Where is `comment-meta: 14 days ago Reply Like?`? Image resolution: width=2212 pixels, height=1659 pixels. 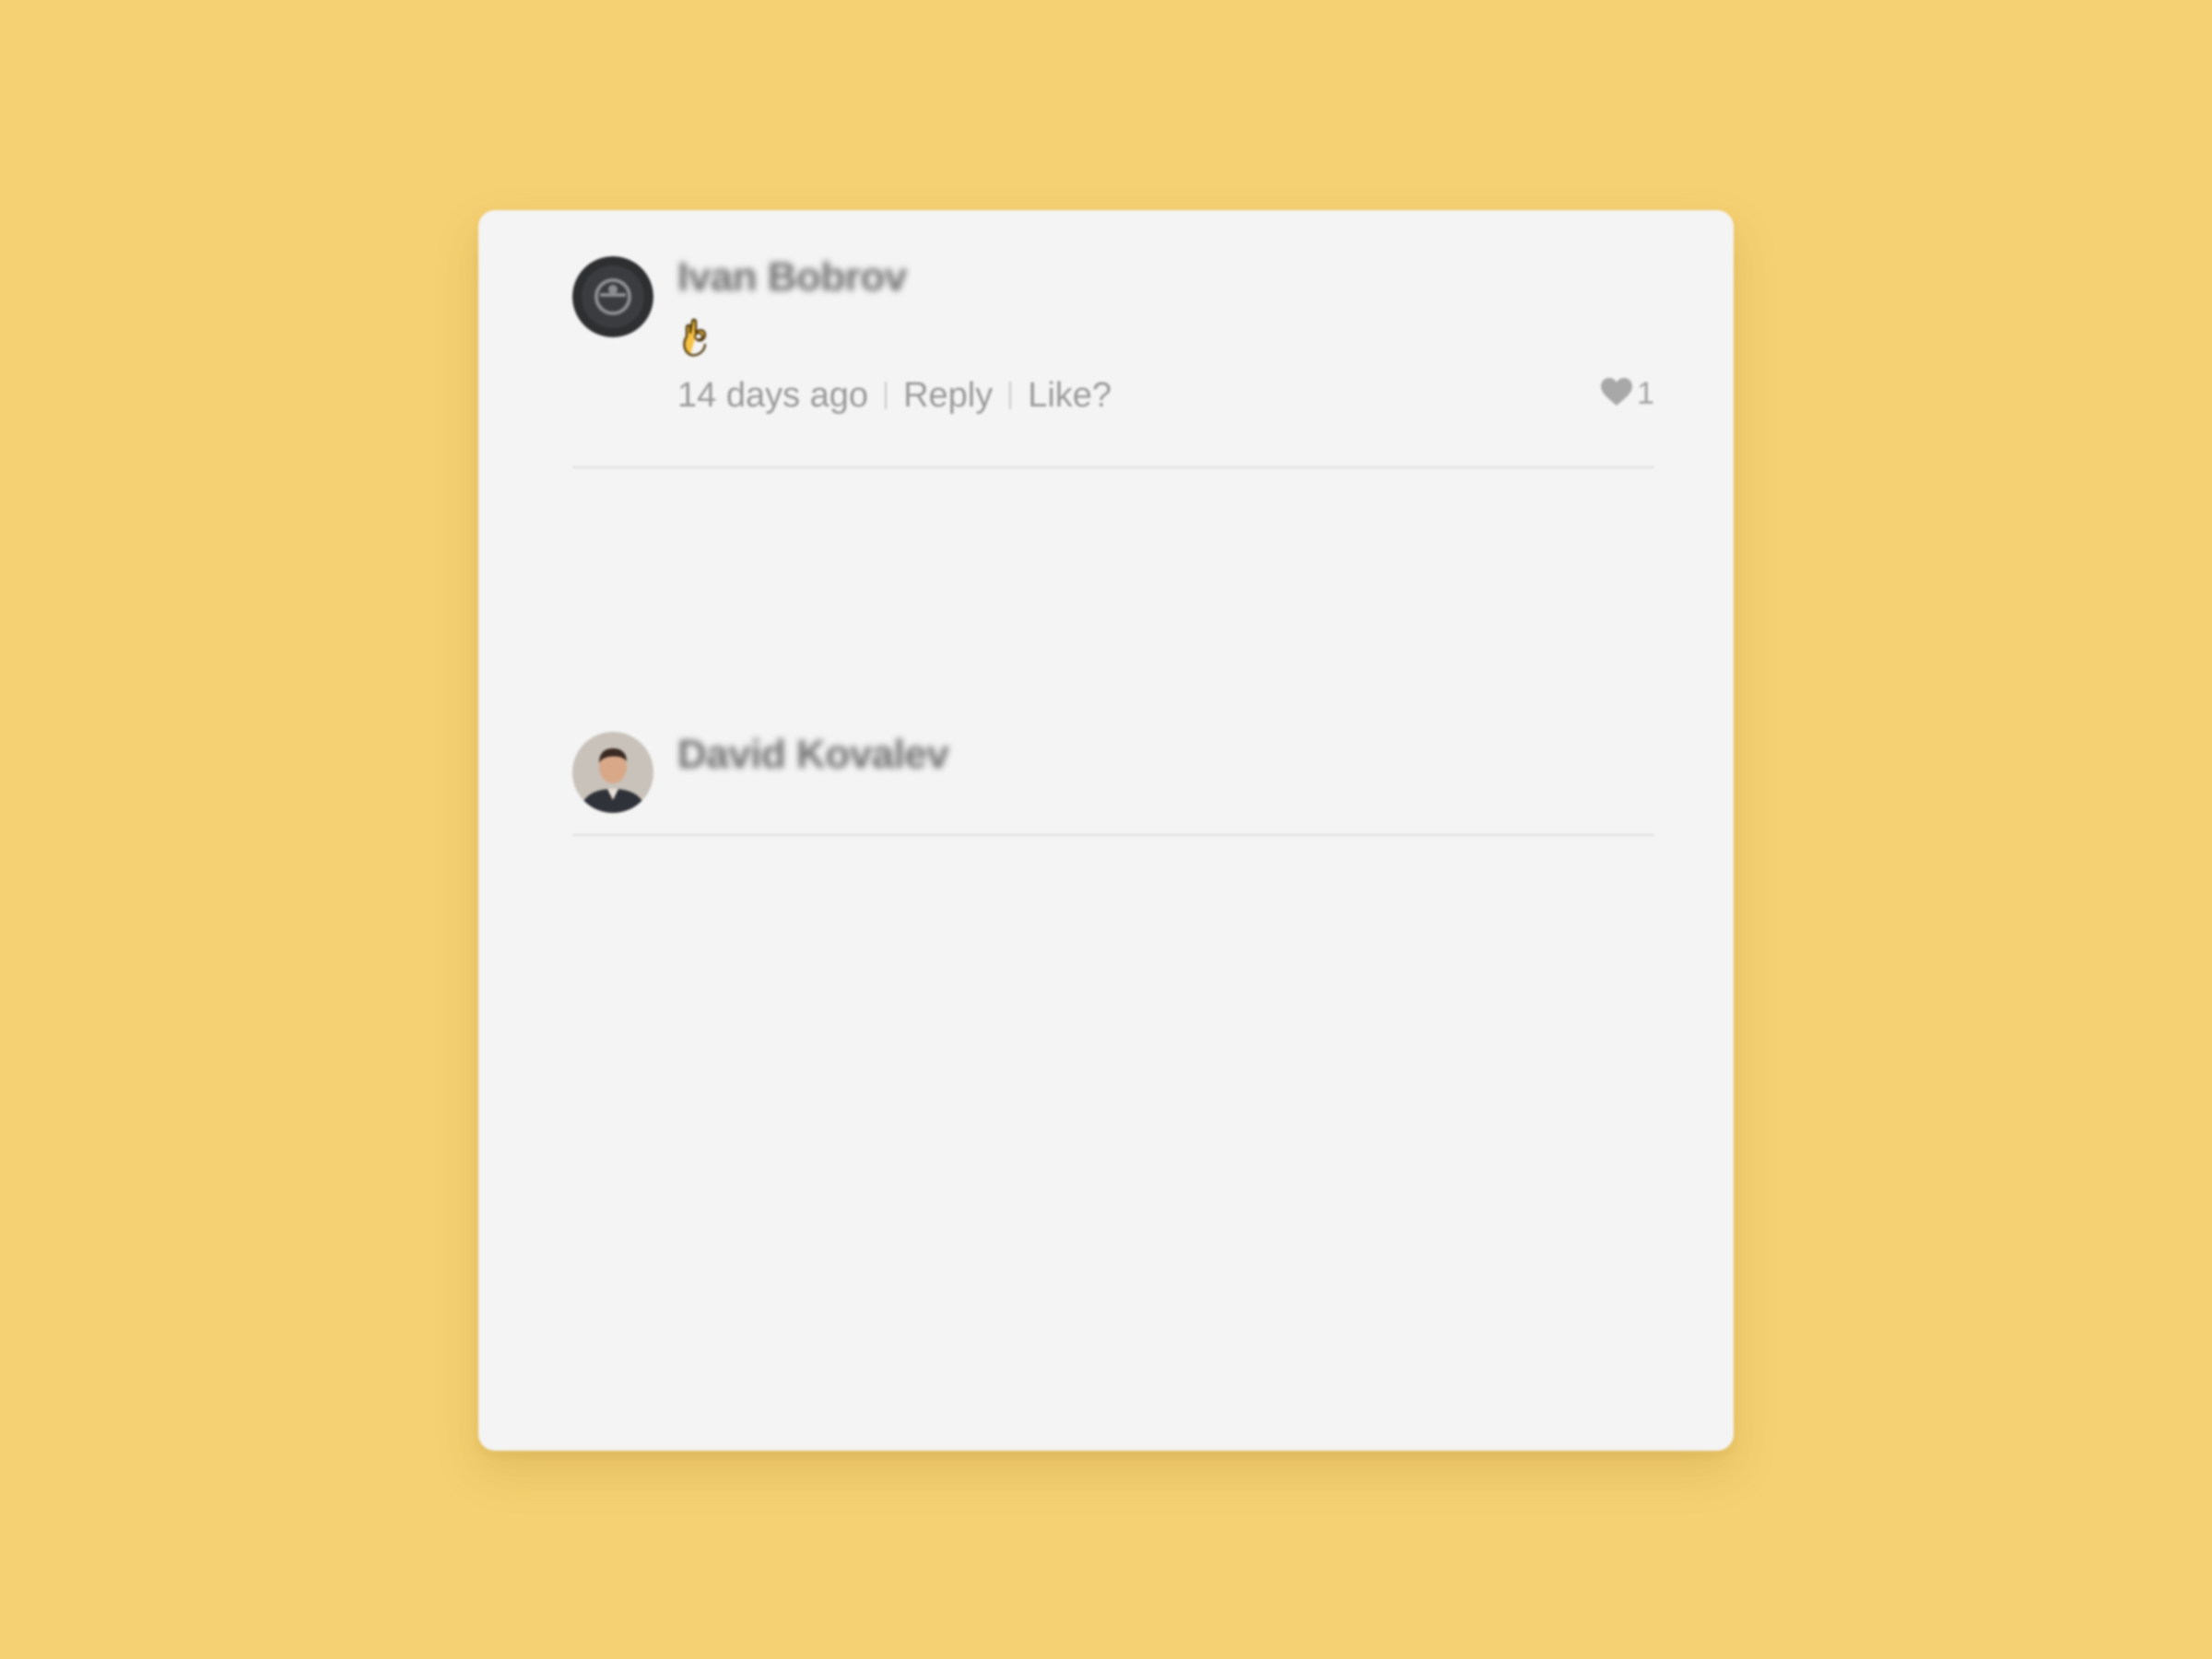
comment-meta: 14 days ago Reply Like? is located at coordinates (894, 396).